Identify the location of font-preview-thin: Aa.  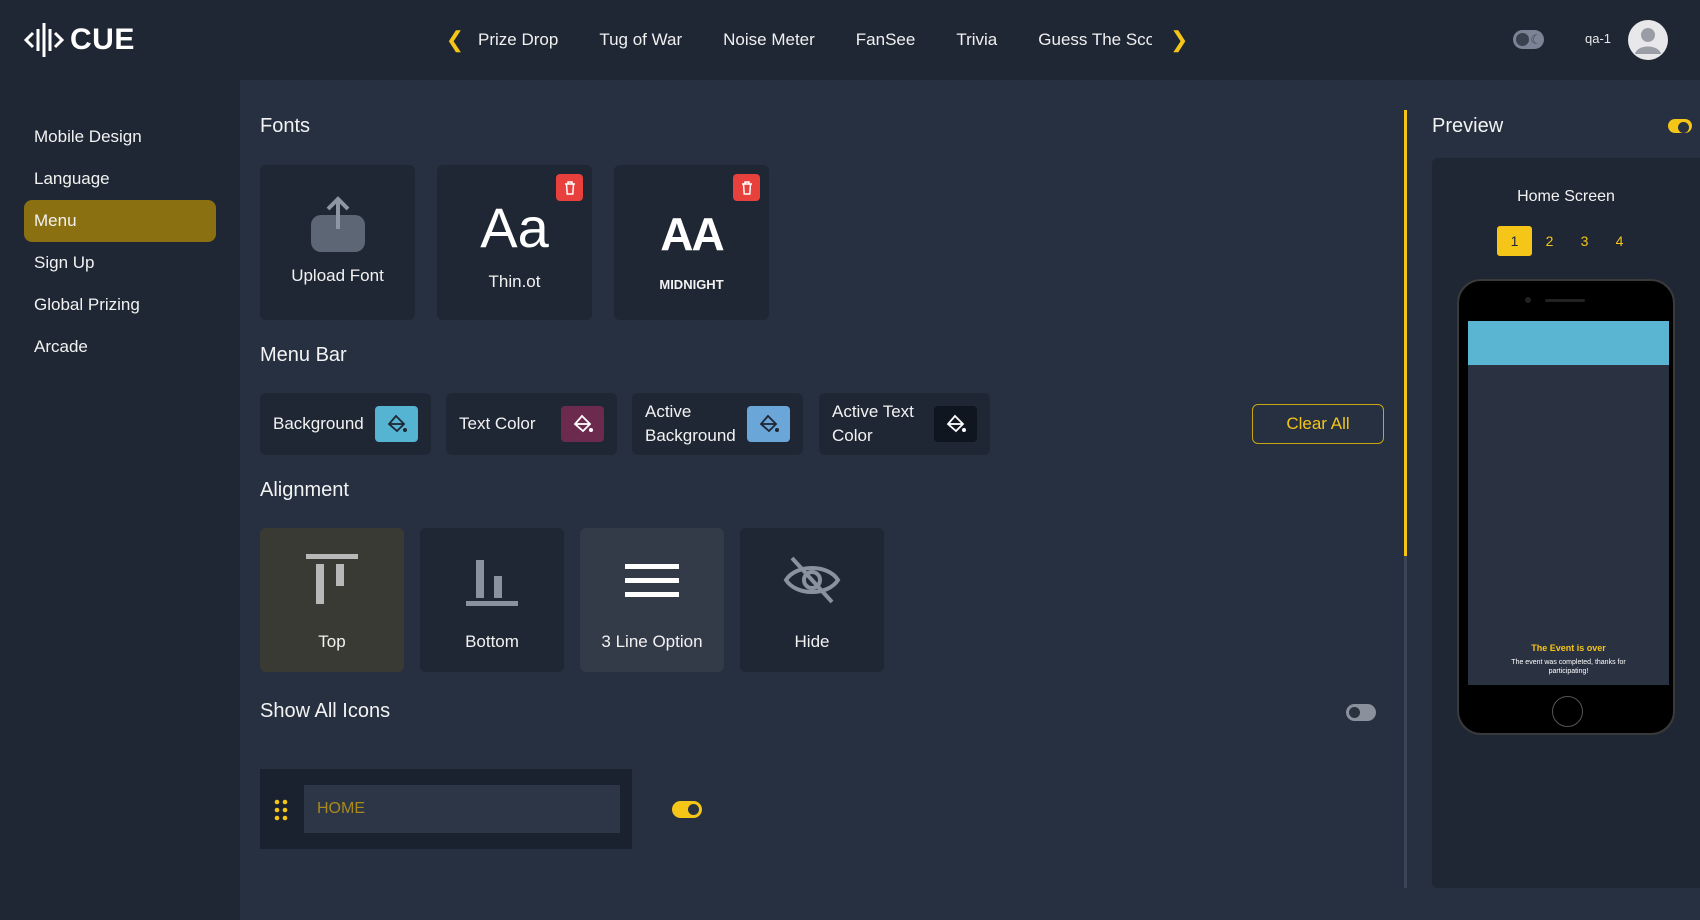
(514, 227).